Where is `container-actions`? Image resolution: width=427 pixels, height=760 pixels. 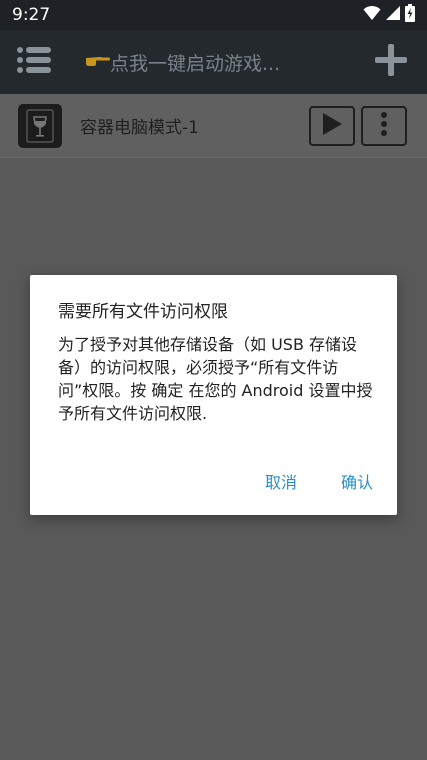 container-actions is located at coordinates (358, 125).